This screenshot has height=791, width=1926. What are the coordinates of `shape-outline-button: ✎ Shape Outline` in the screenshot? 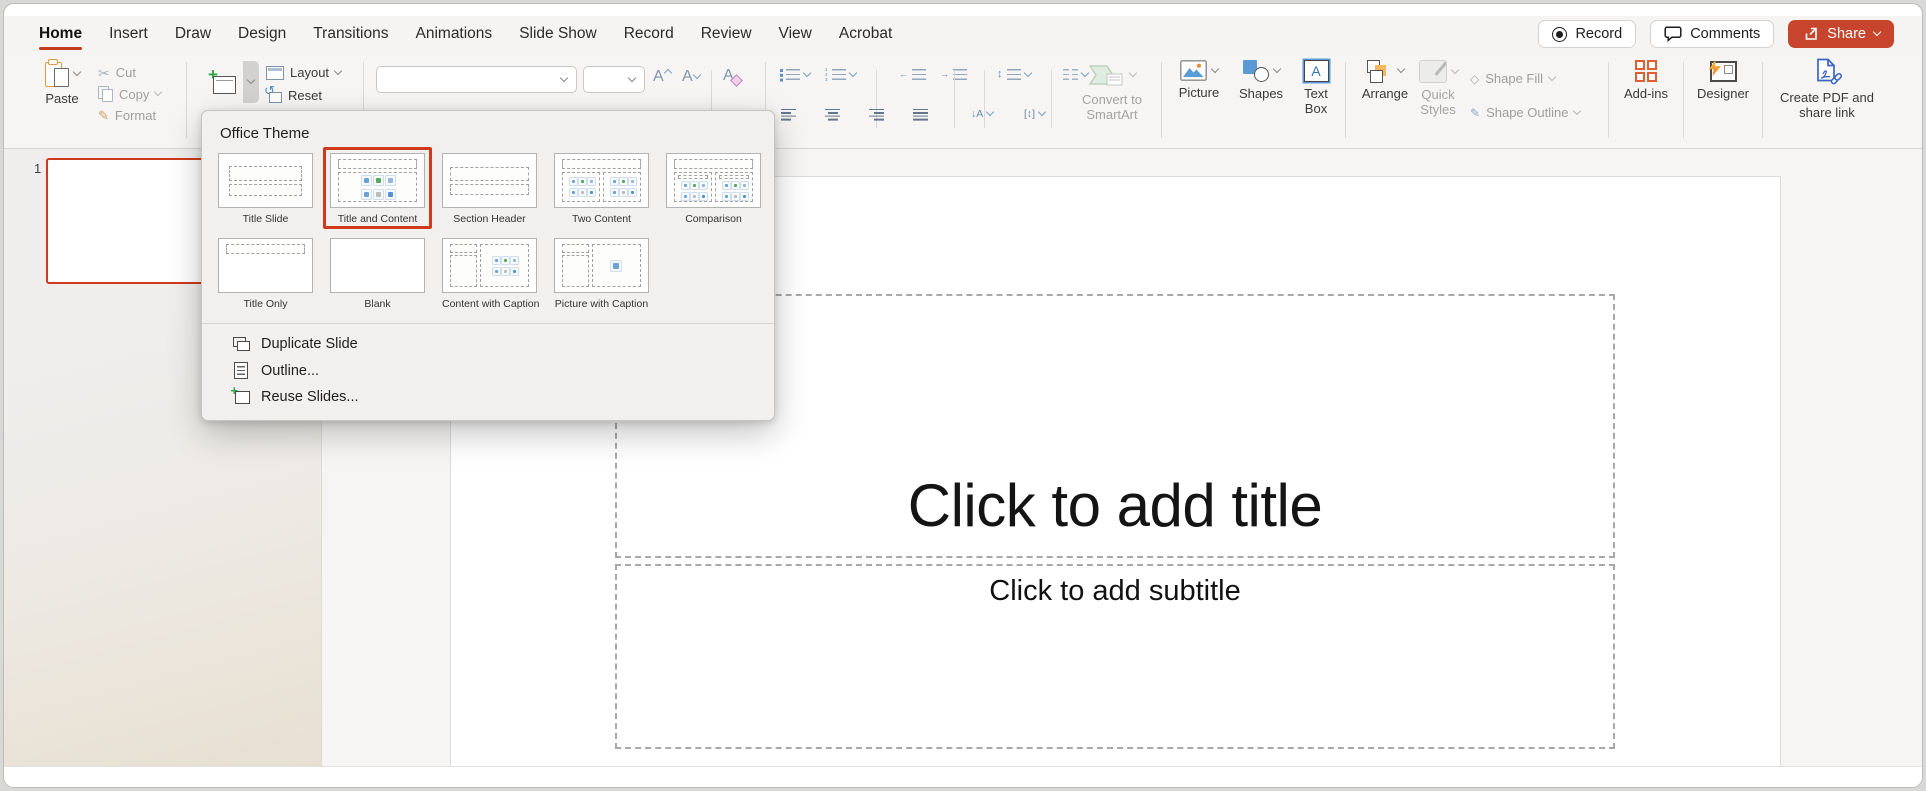 It's located at (1526, 112).